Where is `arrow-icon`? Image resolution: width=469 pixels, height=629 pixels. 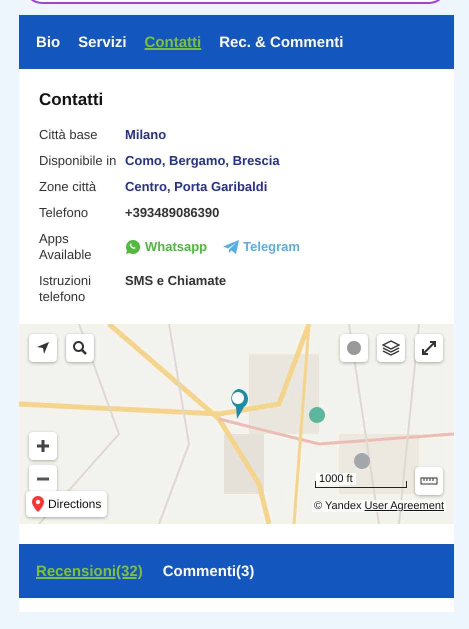
arrow-icon is located at coordinates (43, 348).